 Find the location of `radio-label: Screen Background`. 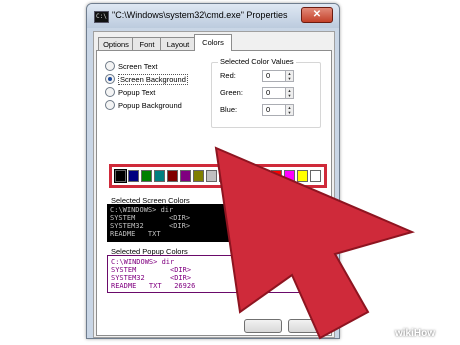

radio-label: Screen Background is located at coordinates (153, 79).